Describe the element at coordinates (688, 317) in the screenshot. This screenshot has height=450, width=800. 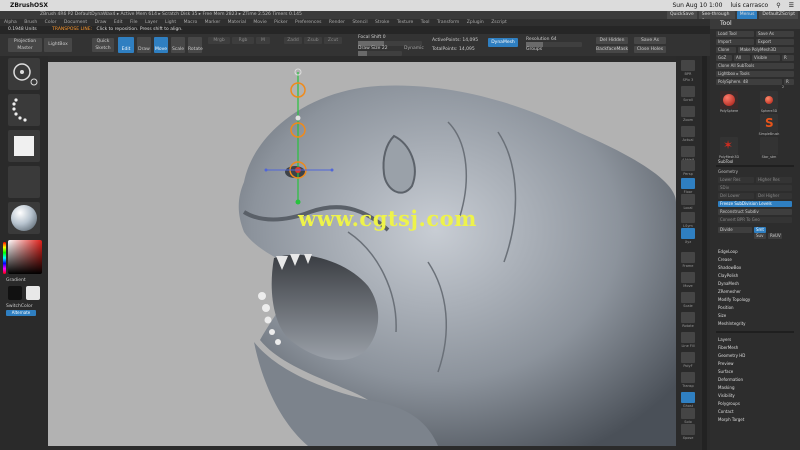
I see `rotate-view-button` at that location.